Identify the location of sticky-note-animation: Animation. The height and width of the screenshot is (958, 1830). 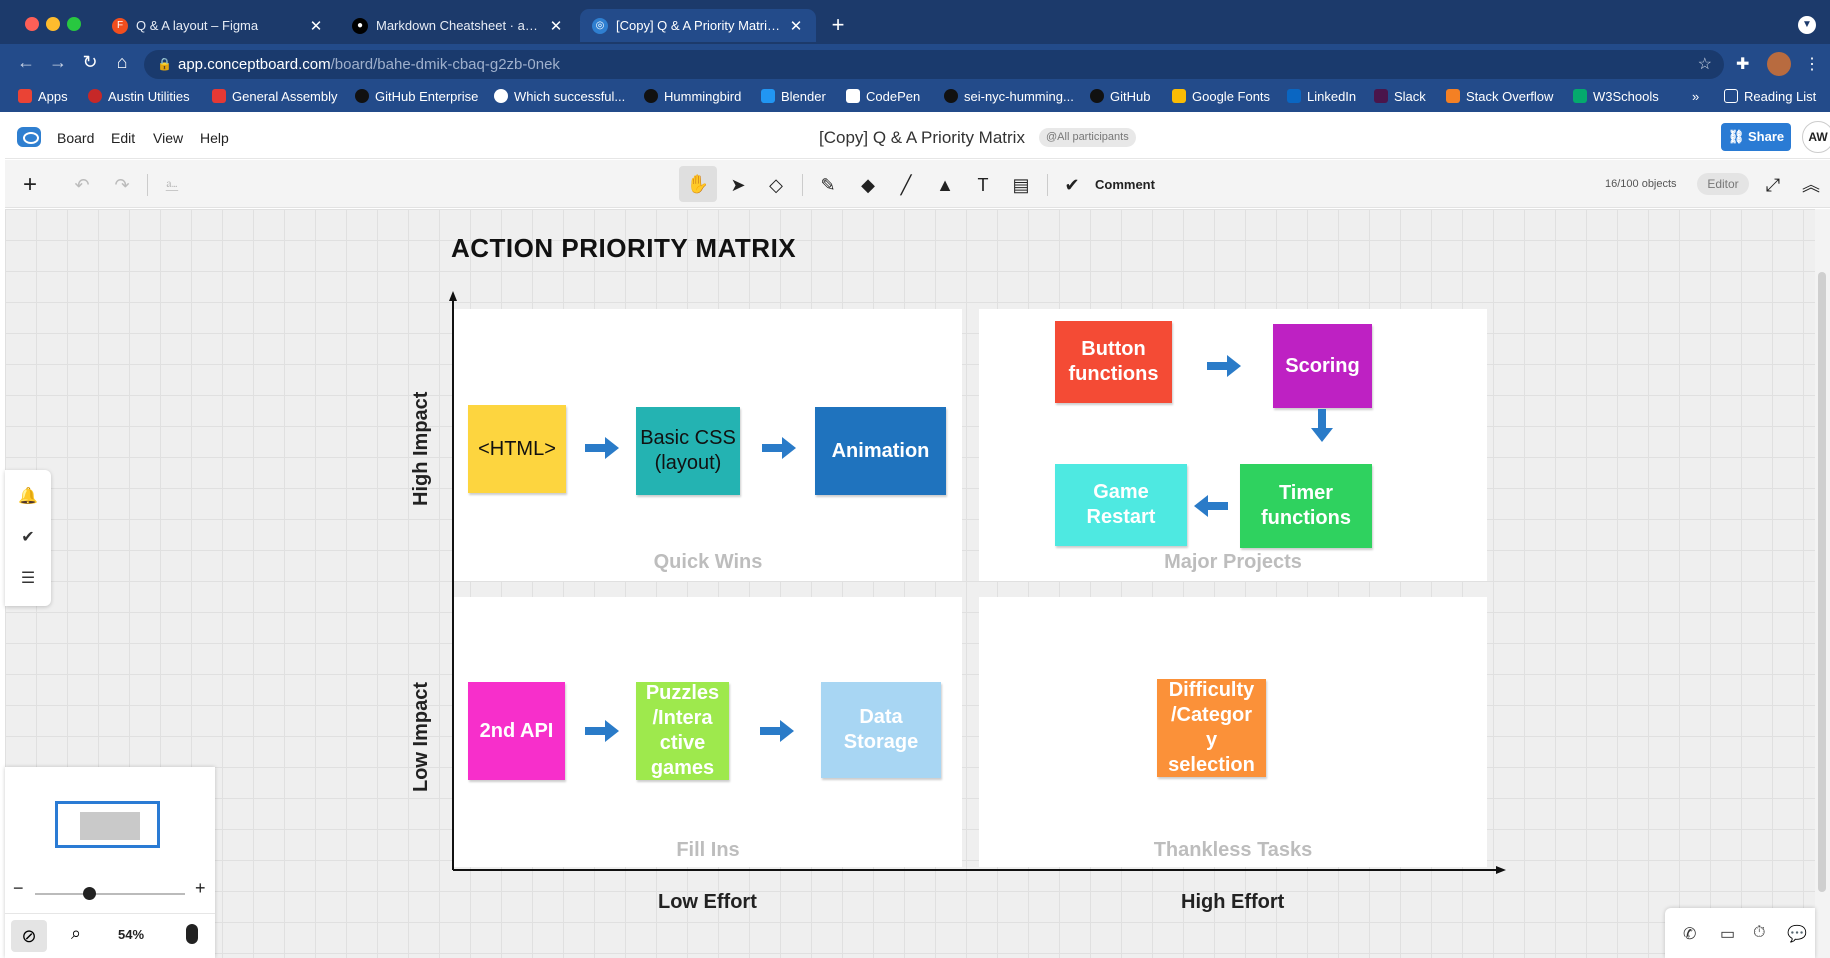
(880, 451).